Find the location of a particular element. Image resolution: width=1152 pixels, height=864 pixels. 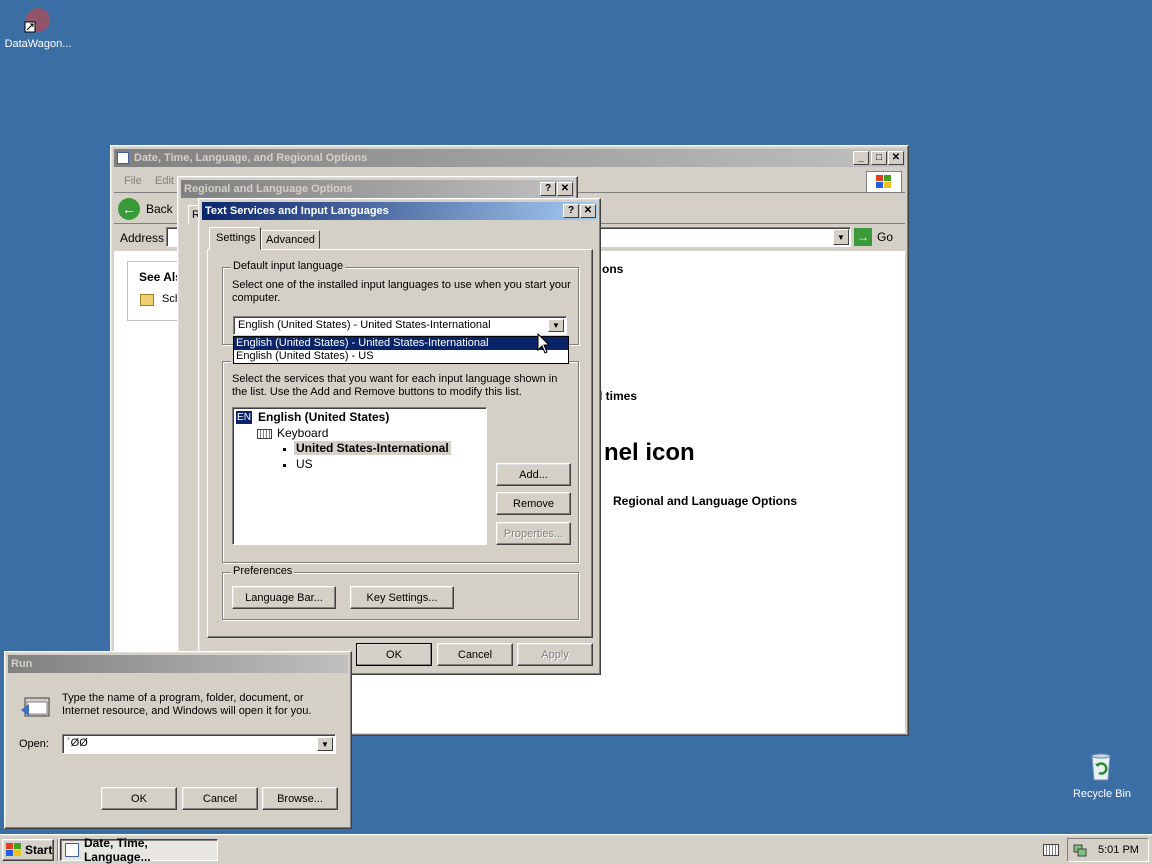

tree-language: English (United States) is located at coordinates (323, 417).